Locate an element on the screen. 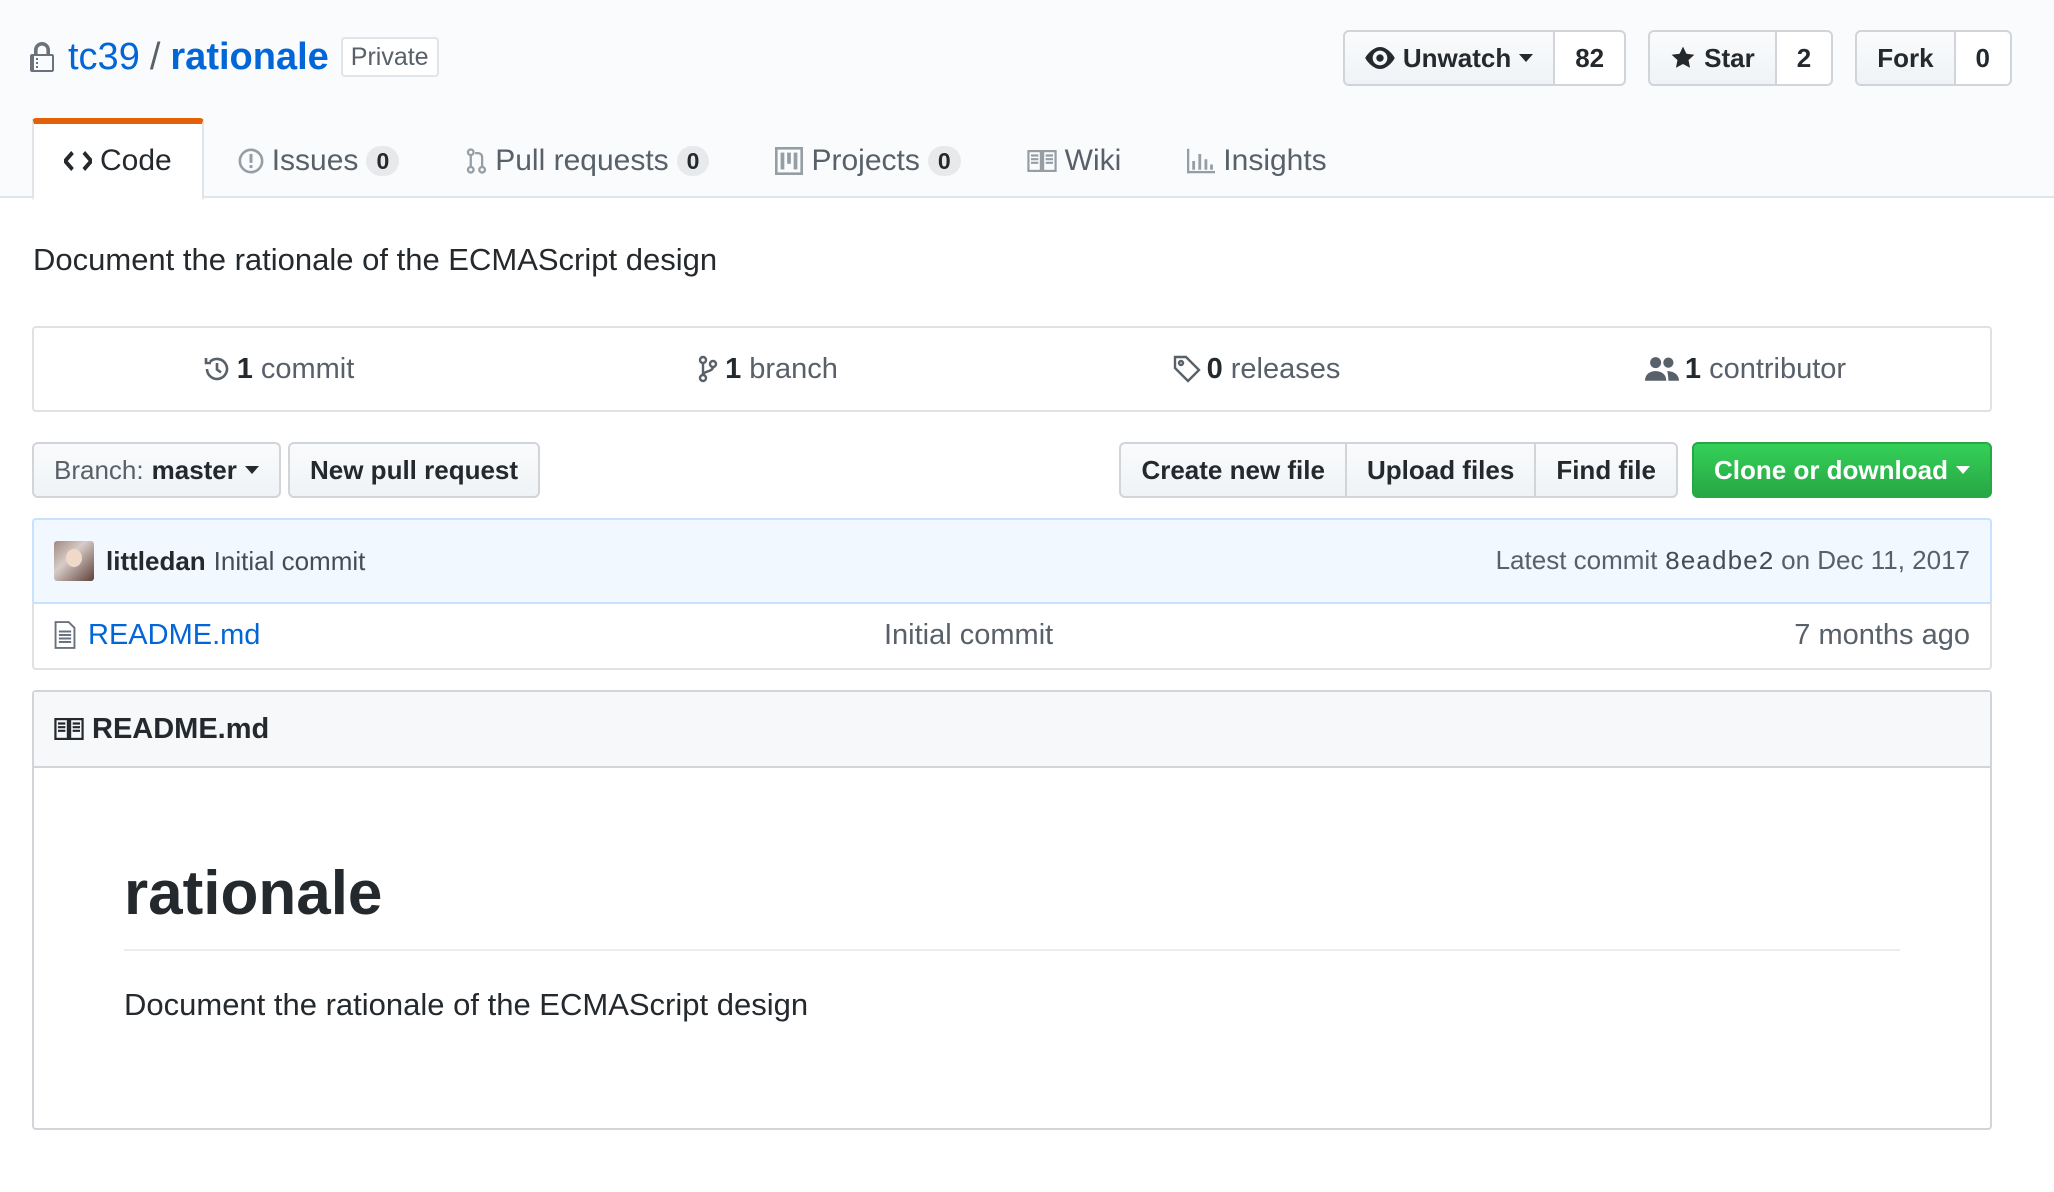  branch-prefix: Branch: is located at coordinates (99, 469).